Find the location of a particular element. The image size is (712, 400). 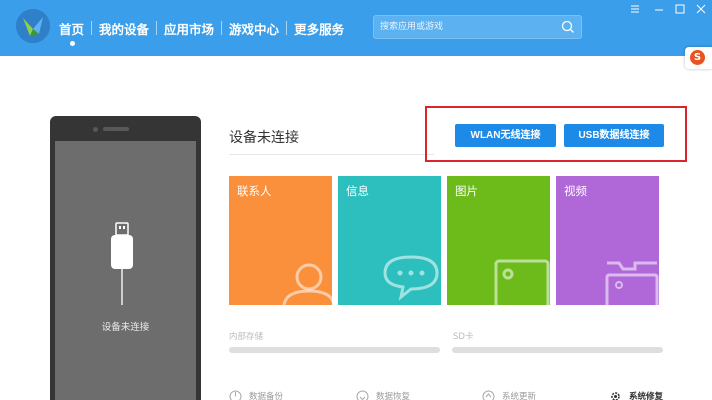

tile-messages-label: 信息 is located at coordinates (357, 191).